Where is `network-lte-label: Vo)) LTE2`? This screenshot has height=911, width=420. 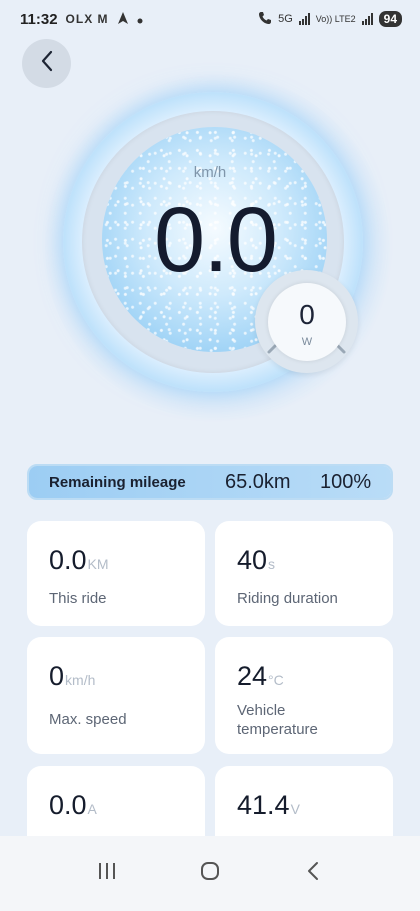
network-lte-label: Vo)) LTE2 is located at coordinates (335, 19).